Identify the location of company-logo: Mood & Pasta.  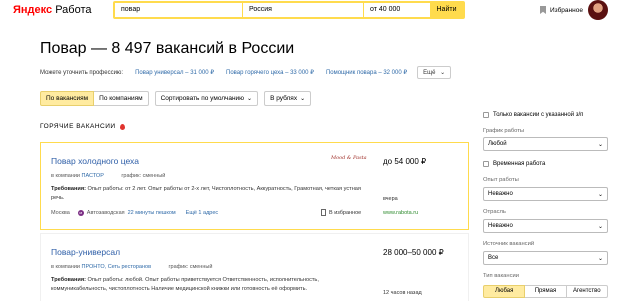
(349, 158).